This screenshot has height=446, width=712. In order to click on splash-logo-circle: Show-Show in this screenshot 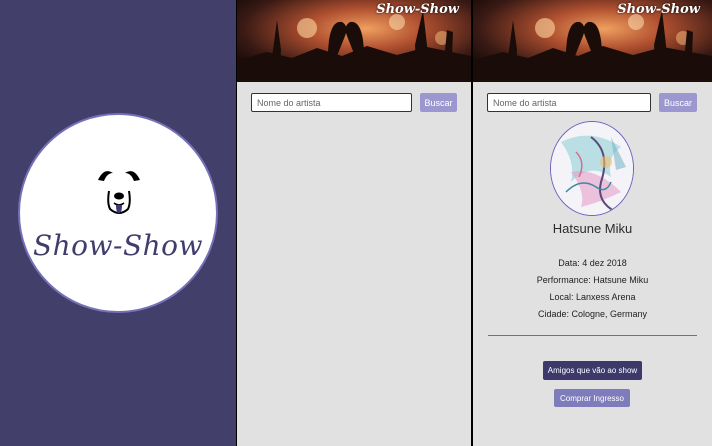, I will do `click(118, 213)`.